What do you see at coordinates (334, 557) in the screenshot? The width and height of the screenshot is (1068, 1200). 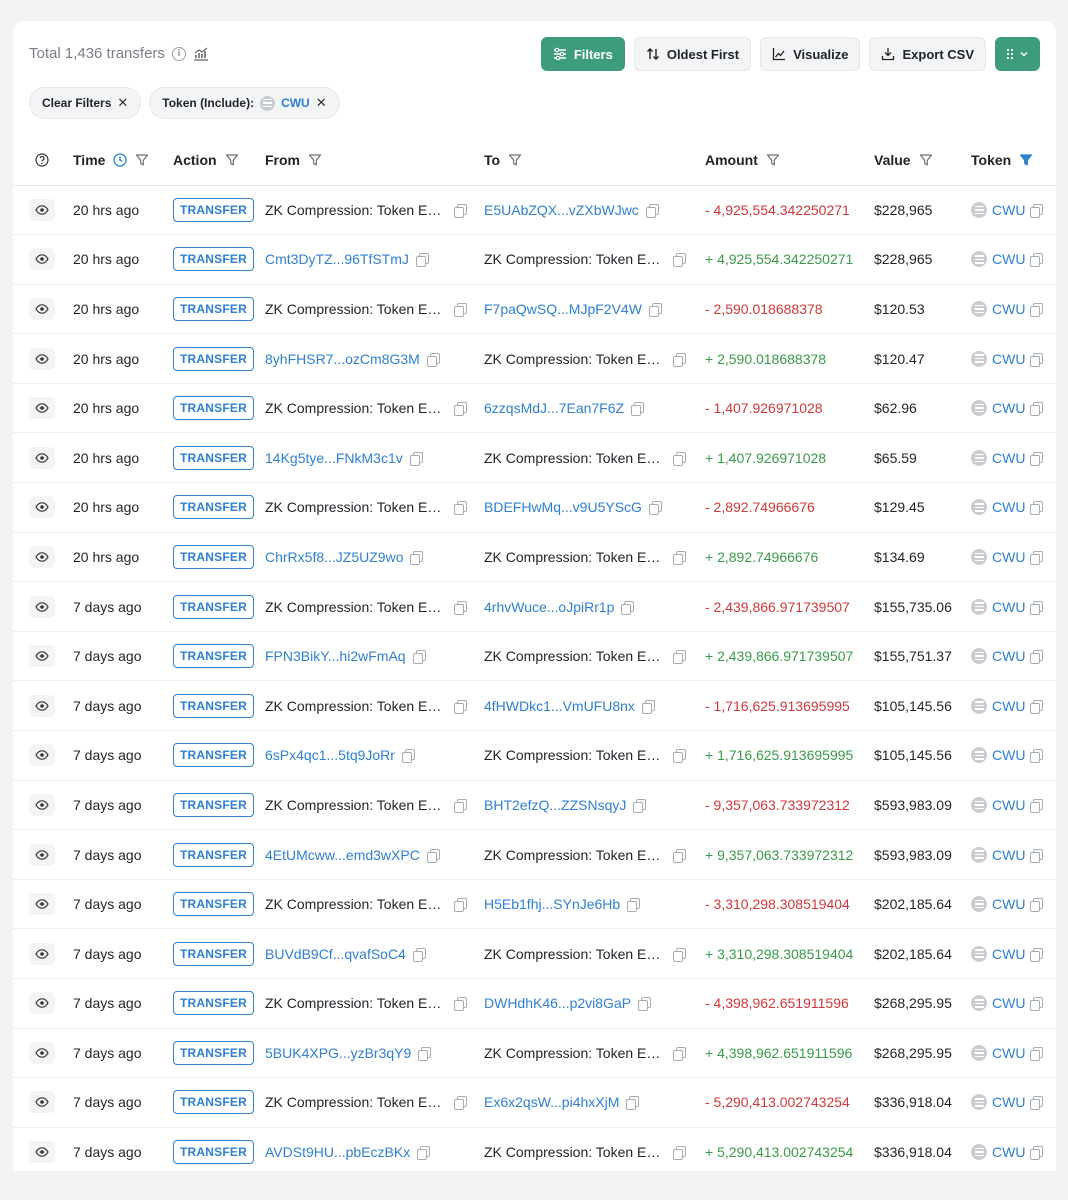 I see `from-address: ChrRx5f8...JZ5UZ9wo` at bounding box center [334, 557].